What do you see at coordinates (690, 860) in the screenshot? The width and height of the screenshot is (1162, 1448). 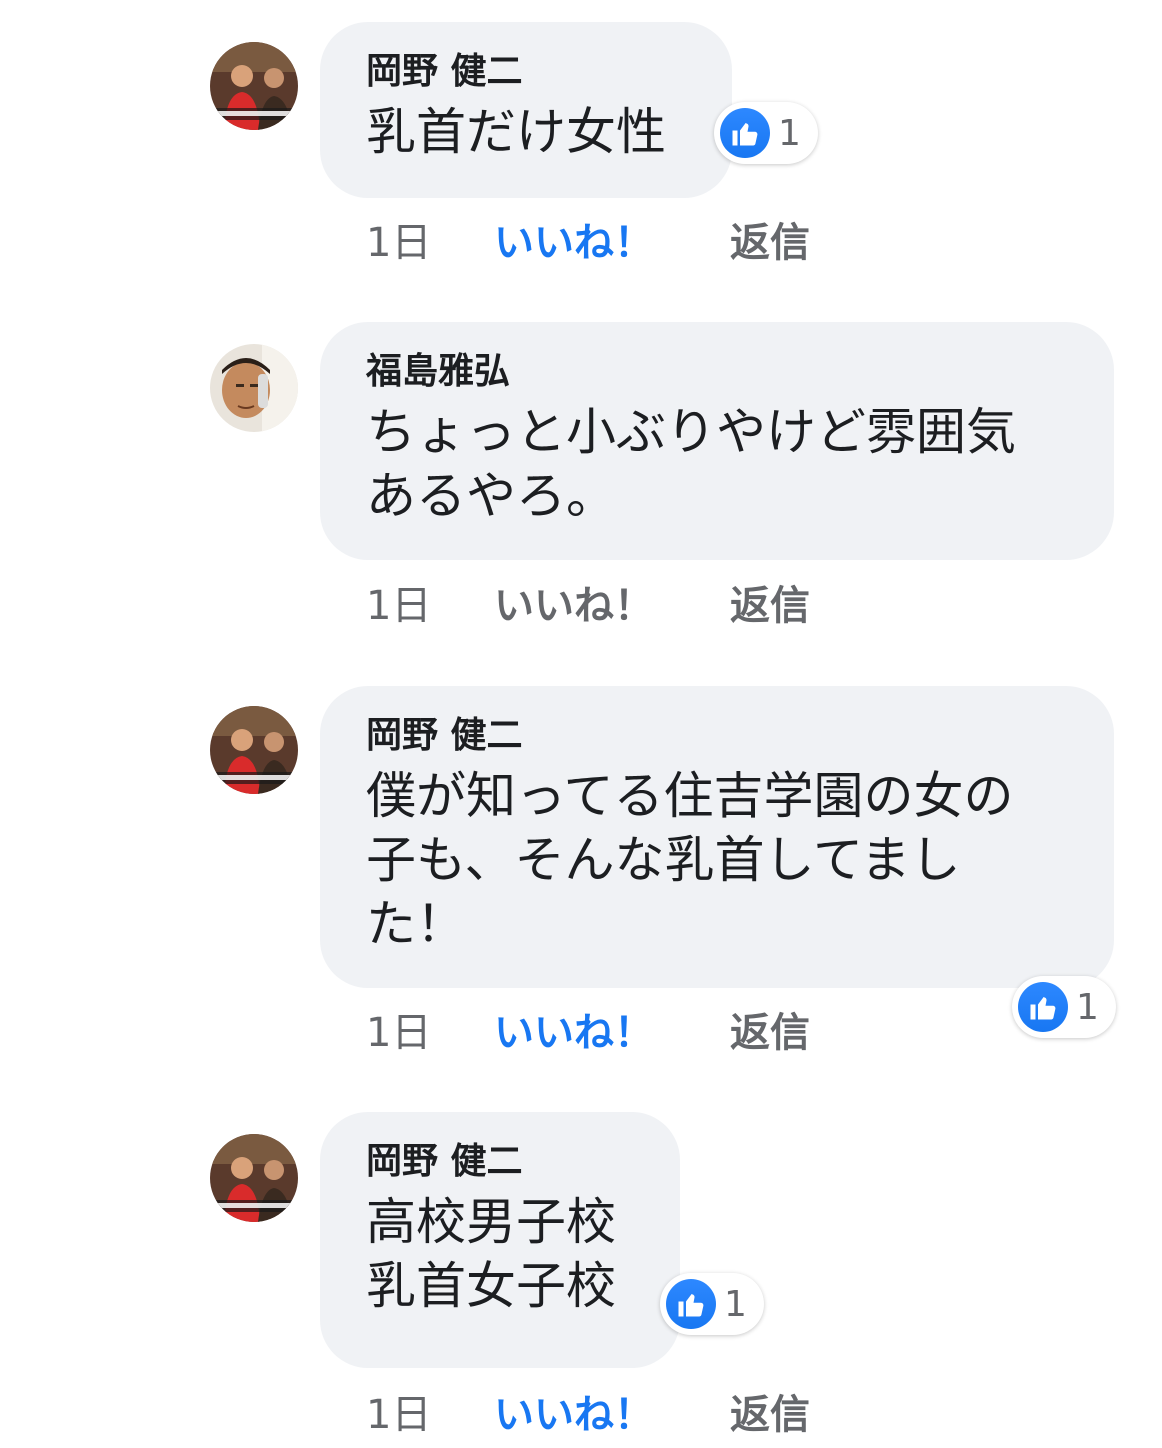 I see `comment-text: 僕が知ってる住吉学園の女の 子も、そんな乳首してまし た！` at bounding box center [690, 860].